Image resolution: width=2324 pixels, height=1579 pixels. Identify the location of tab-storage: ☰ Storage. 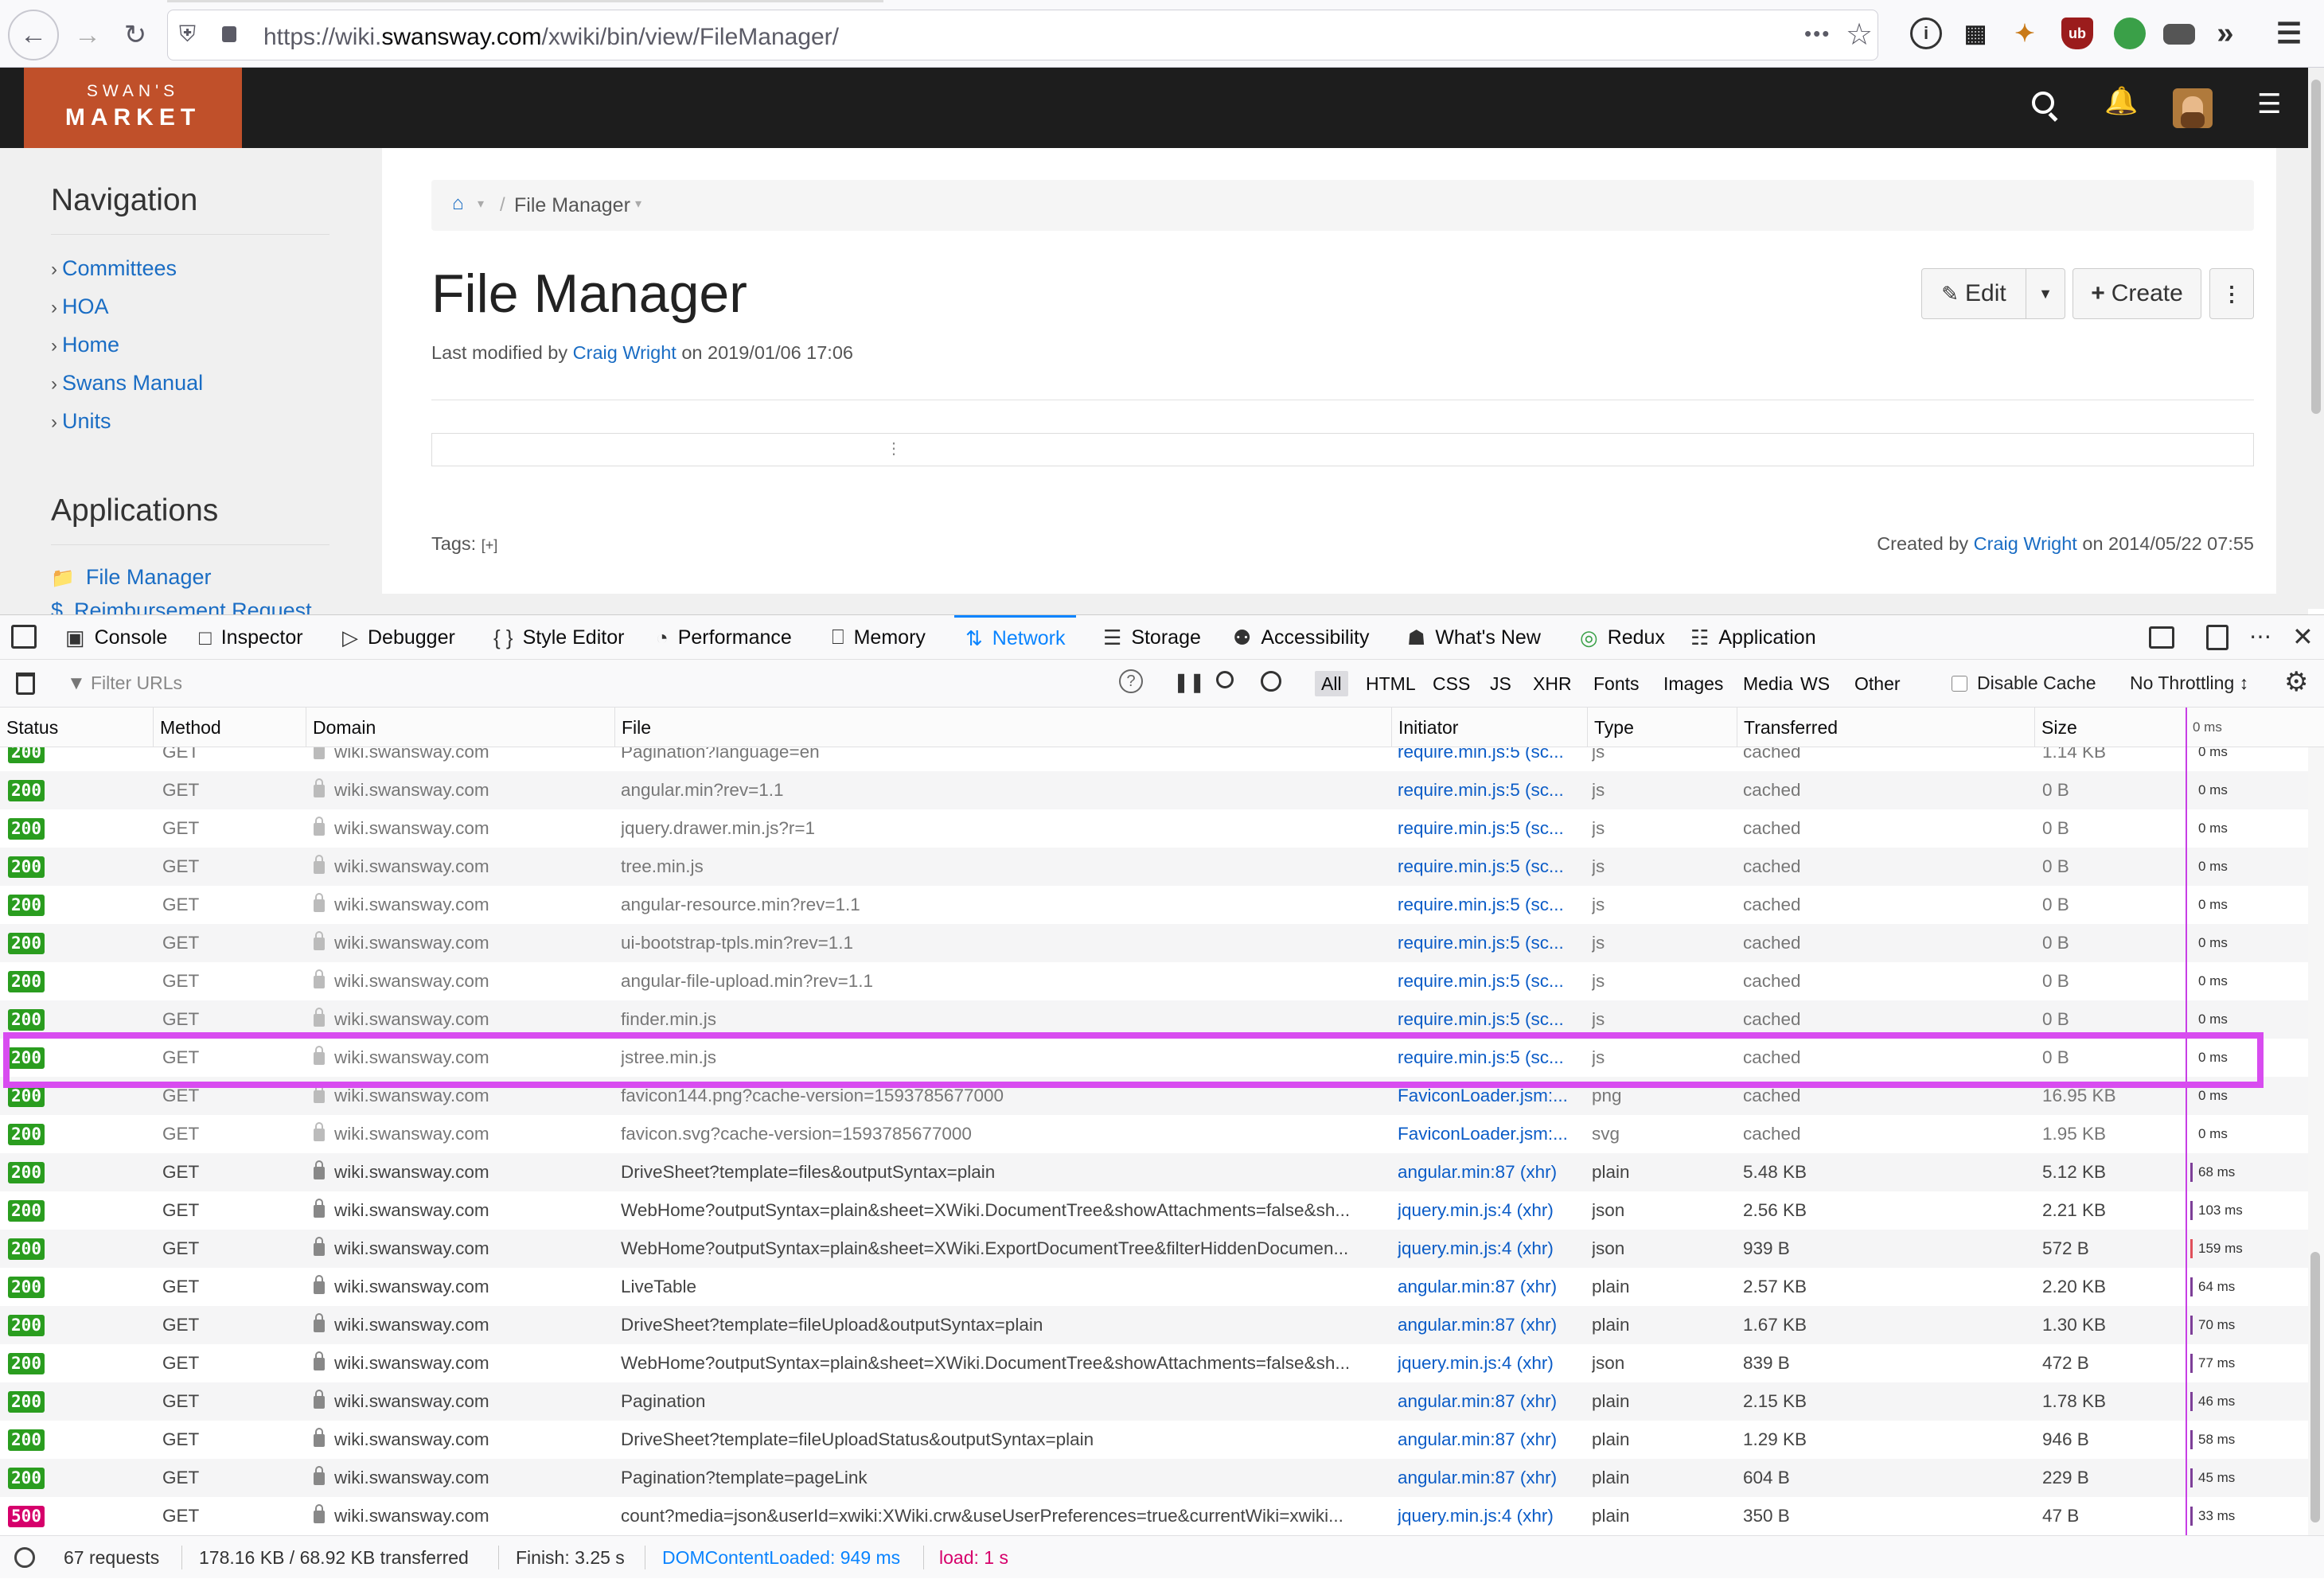
(1152, 637).